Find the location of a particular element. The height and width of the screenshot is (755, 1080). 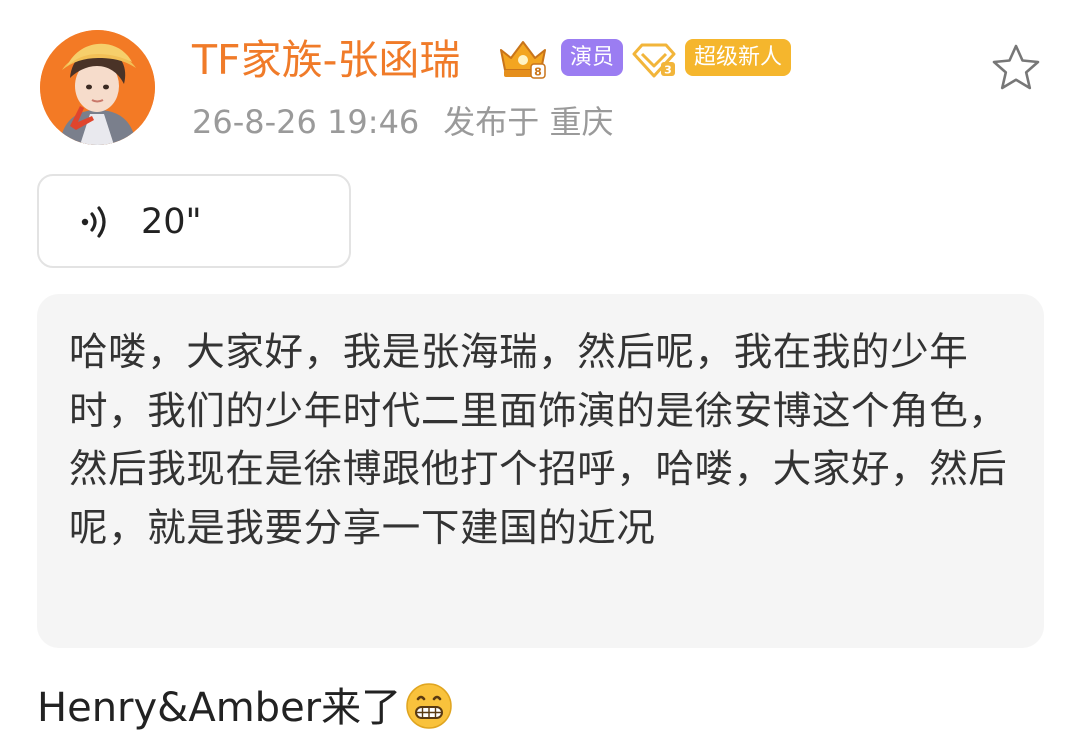

star-outline-icon is located at coordinates (1016, 68).